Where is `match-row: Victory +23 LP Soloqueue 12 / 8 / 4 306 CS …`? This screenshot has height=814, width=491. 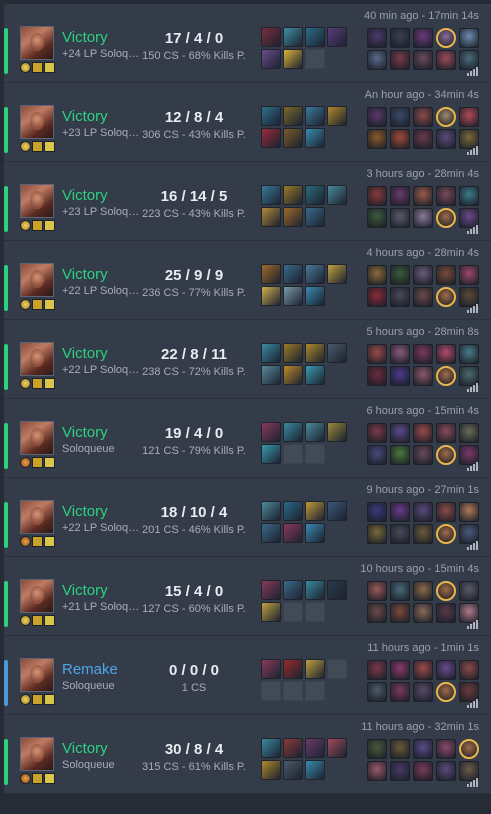 match-row: Victory +23 LP Soloqueue 12 / 8 / 4 306 CS … is located at coordinates (247, 122).